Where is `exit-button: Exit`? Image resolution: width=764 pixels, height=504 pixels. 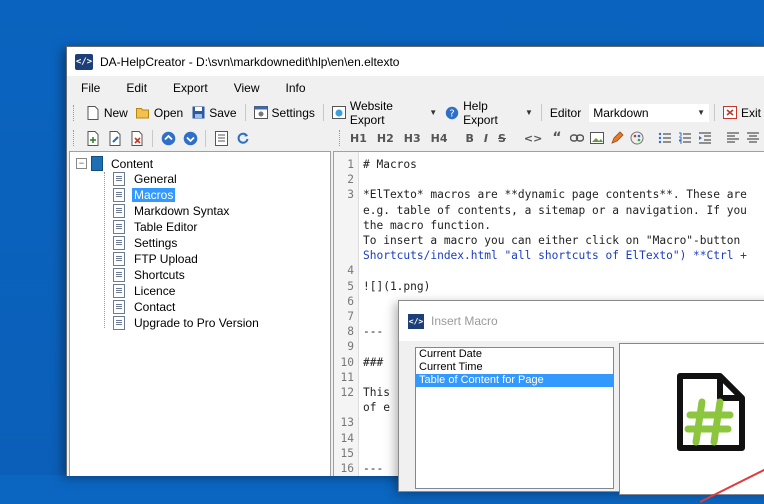 exit-button: Exit is located at coordinates (741, 113).